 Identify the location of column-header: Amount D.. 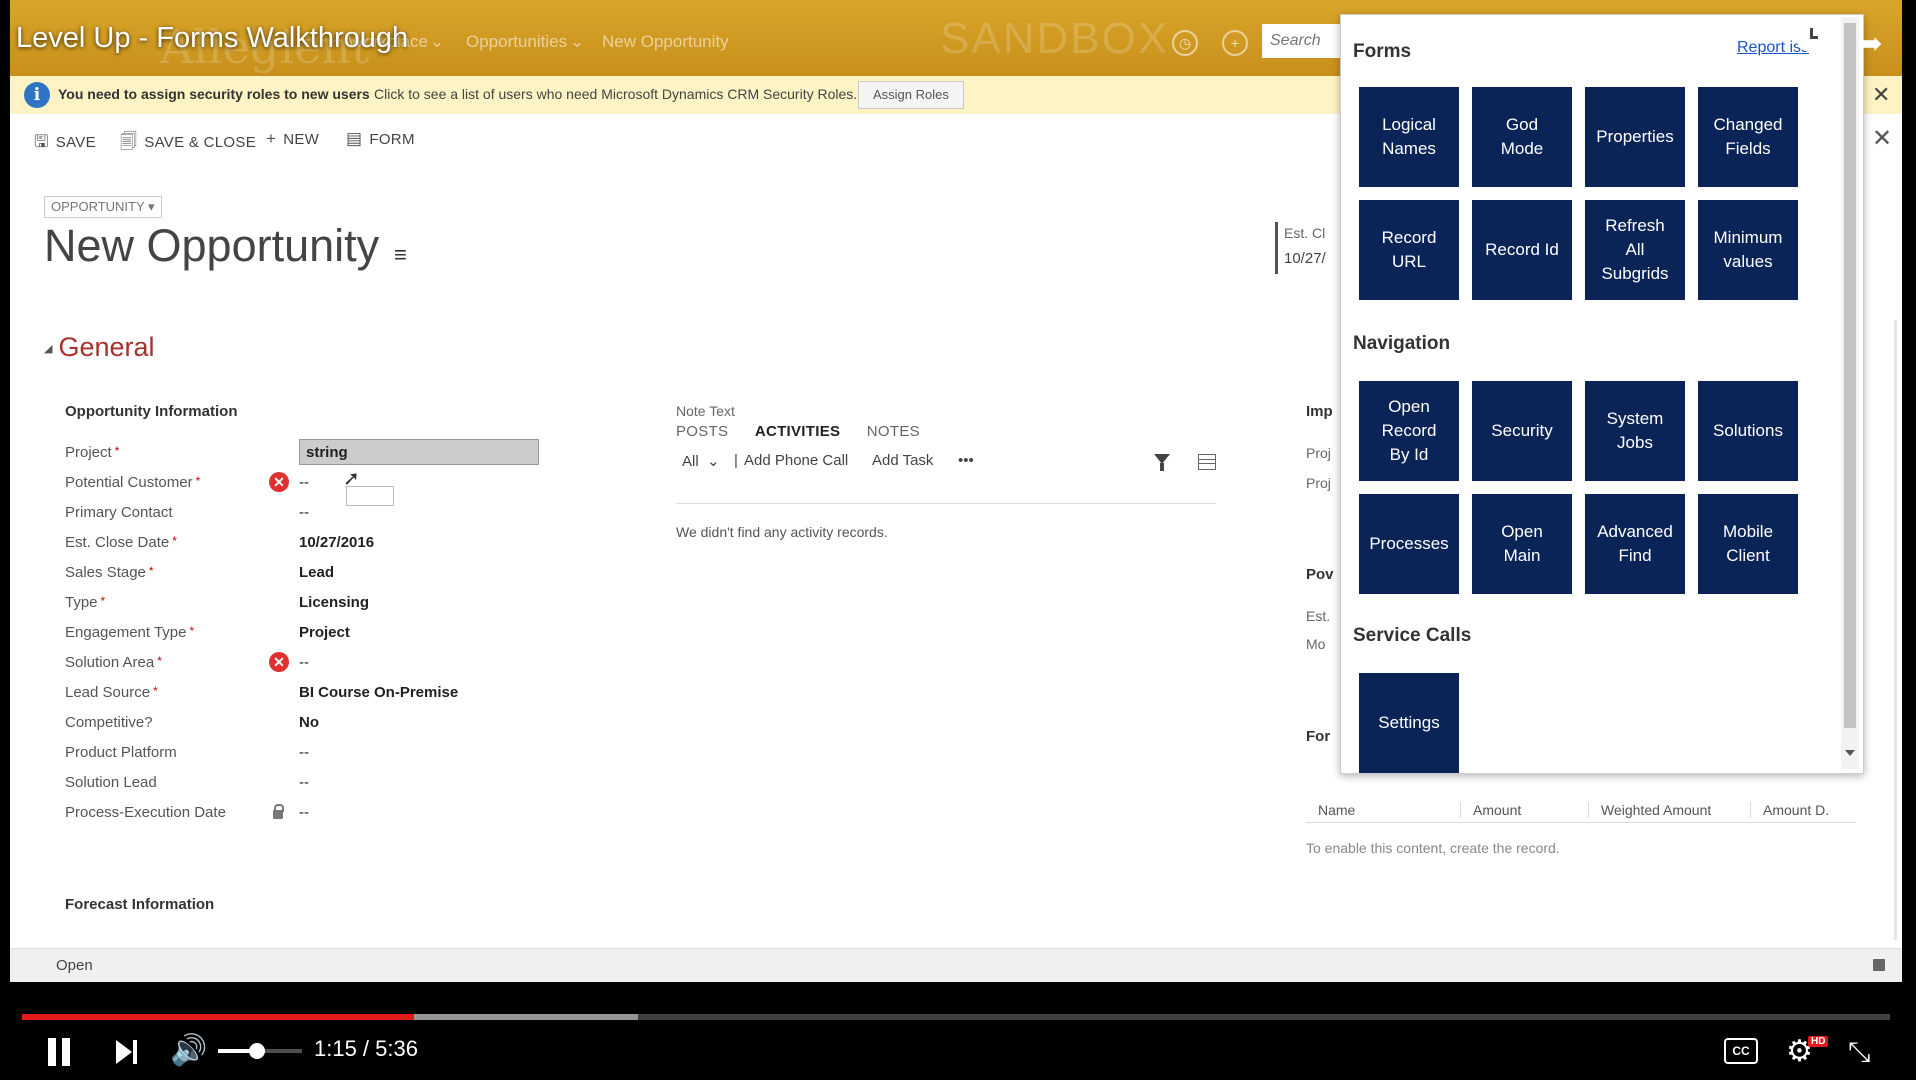
(1789, 810).